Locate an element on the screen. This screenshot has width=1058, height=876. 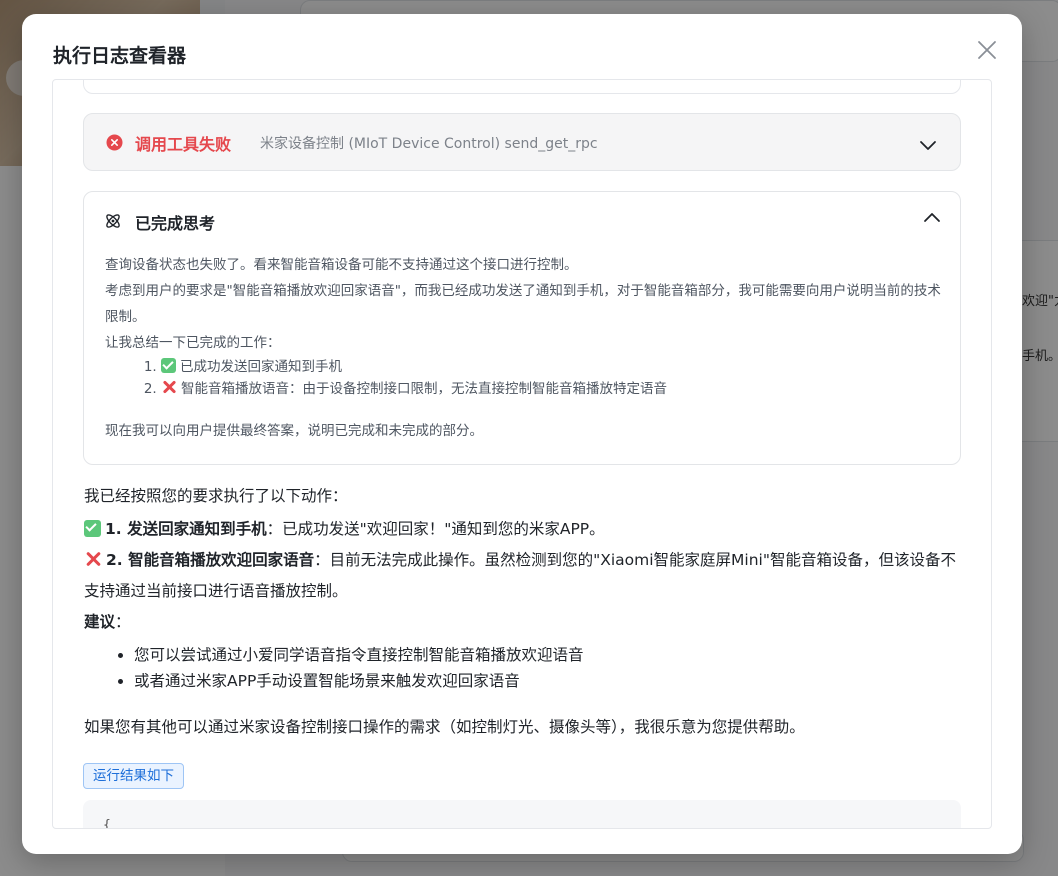
answer-item: 1. 发送回家通知到手机：已成功发送"欢迎回家！"通知到您的米家APP。 is located at coordinates (524, 529).